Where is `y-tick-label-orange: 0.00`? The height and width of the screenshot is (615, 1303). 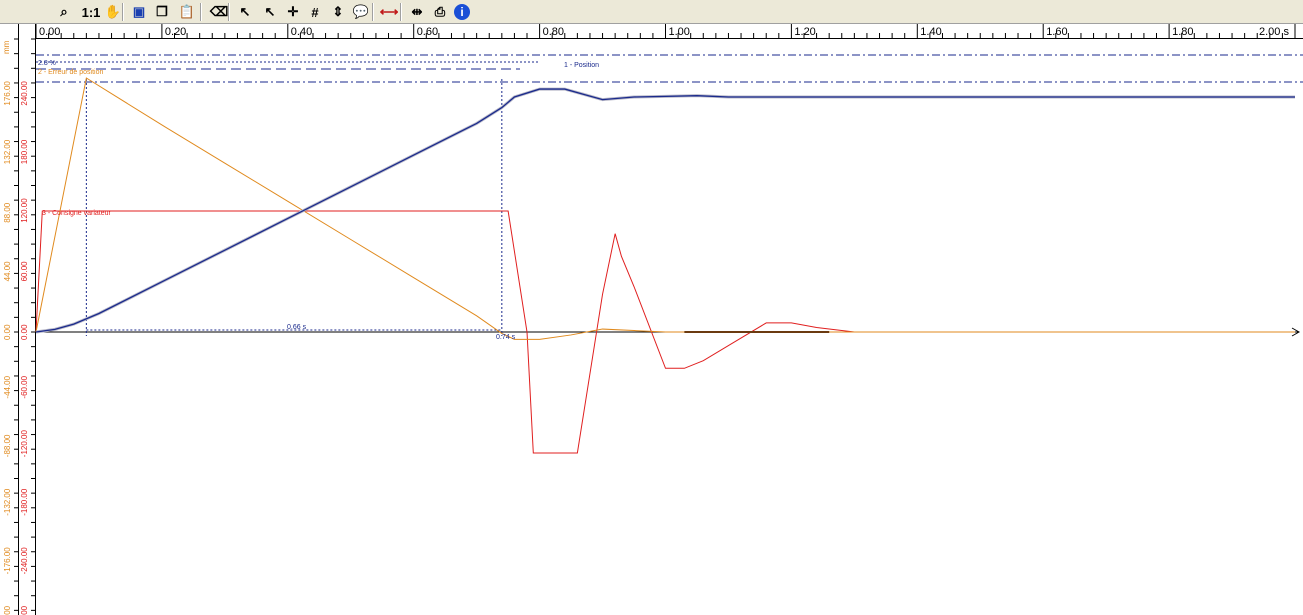
y-tick-label-orange: 0.00 is located at coordinates (7, 332).